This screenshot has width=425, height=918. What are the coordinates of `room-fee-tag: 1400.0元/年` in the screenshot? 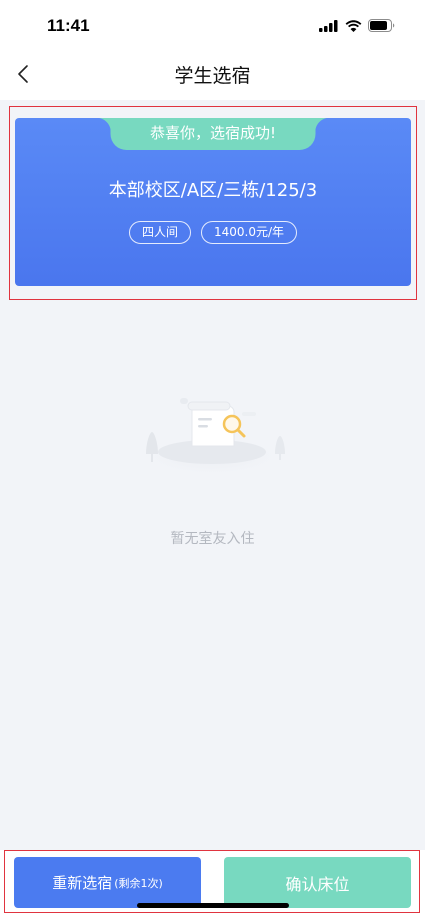 It's located at (249, 232).